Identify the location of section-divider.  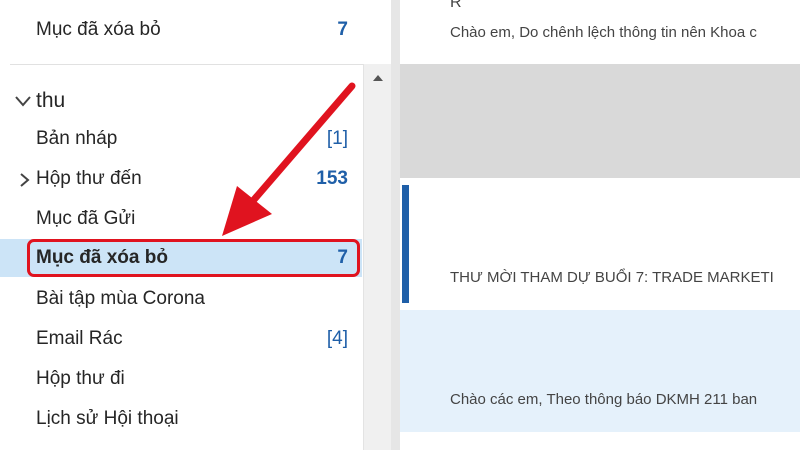
(200, 64).